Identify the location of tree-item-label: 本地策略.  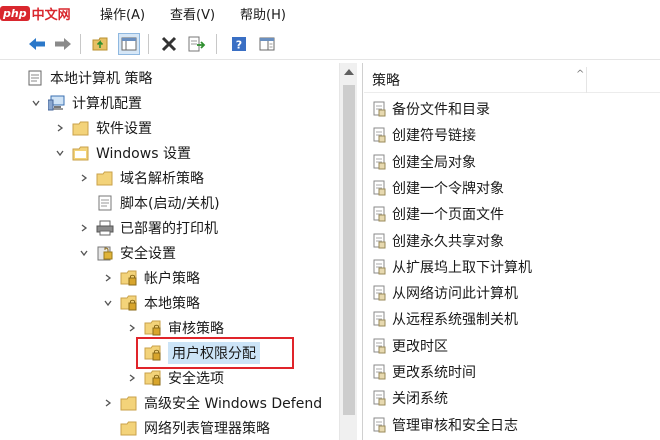
(172, 304).